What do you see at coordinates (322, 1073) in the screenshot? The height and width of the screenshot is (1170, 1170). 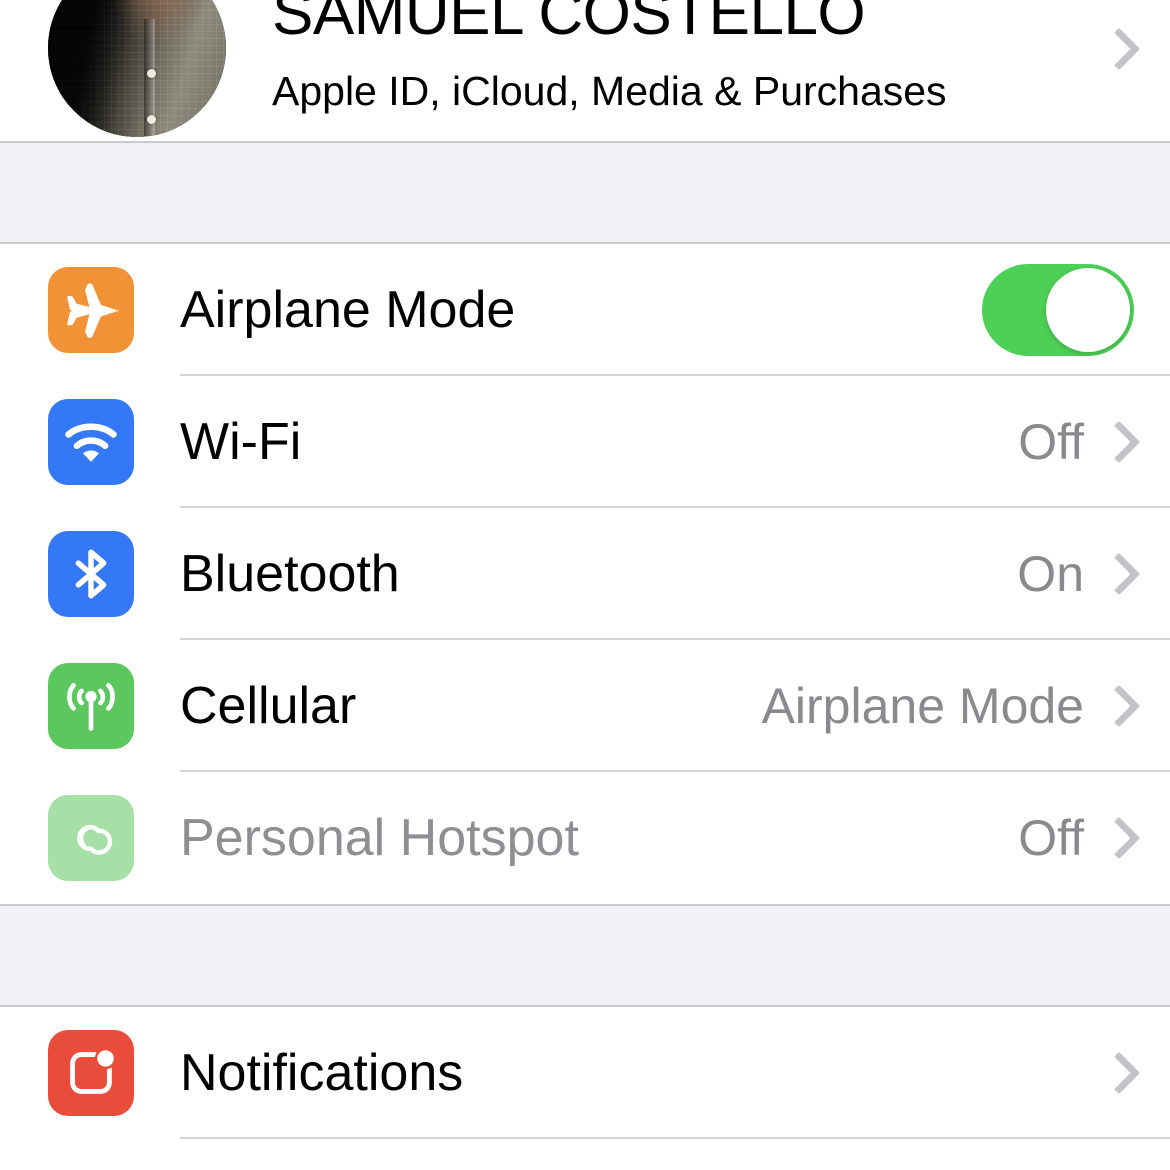 I see `settings-row-label: Notifications` at bounding box center [322, 1073].